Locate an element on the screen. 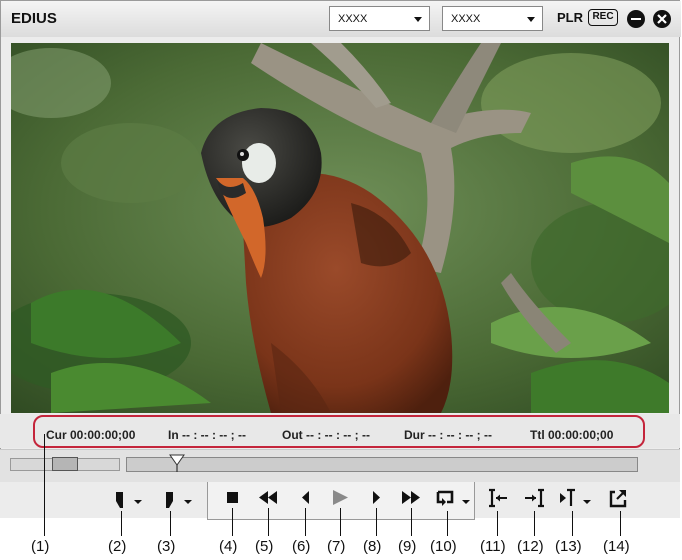  set-out-icon is located at coordinates (179, 500).